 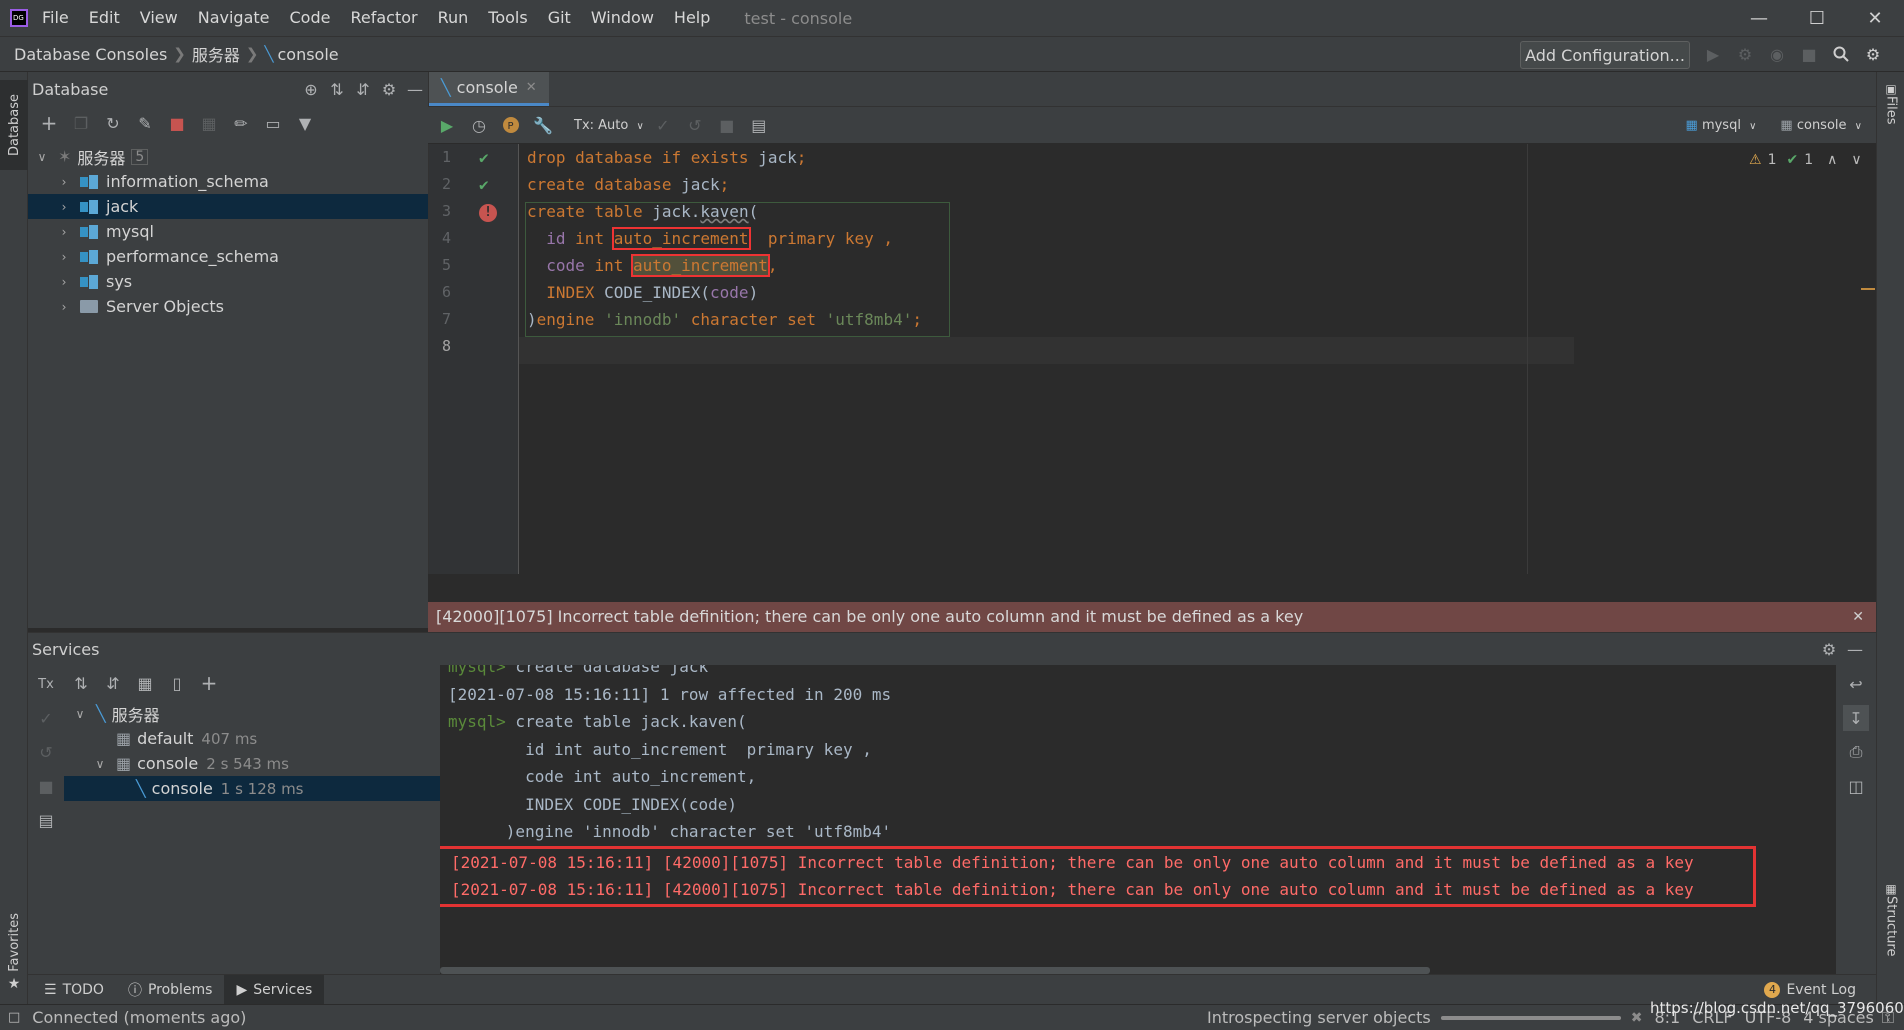 What do you see at coordinates (1805, 160) in the screenshot?
I see `inspection-widget: ⚠ 1 ✔ 1 ∧ ∨` at bounding box center [1805, 160].